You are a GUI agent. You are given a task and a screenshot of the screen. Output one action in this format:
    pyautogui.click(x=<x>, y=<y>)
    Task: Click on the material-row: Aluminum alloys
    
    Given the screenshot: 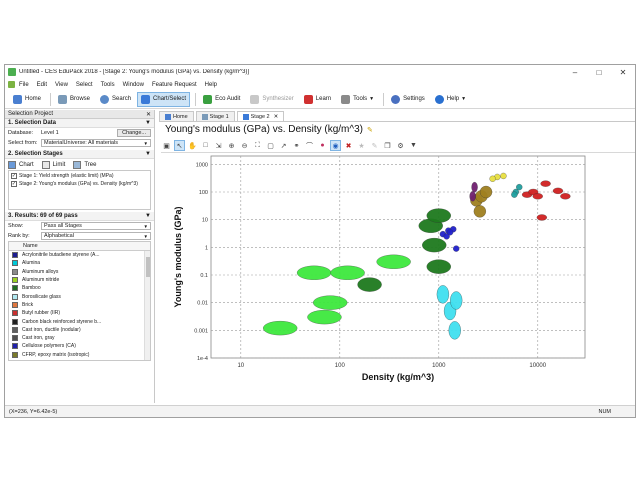 What is the action you would take?
    pyautogui.click(x=79, y=272)
    